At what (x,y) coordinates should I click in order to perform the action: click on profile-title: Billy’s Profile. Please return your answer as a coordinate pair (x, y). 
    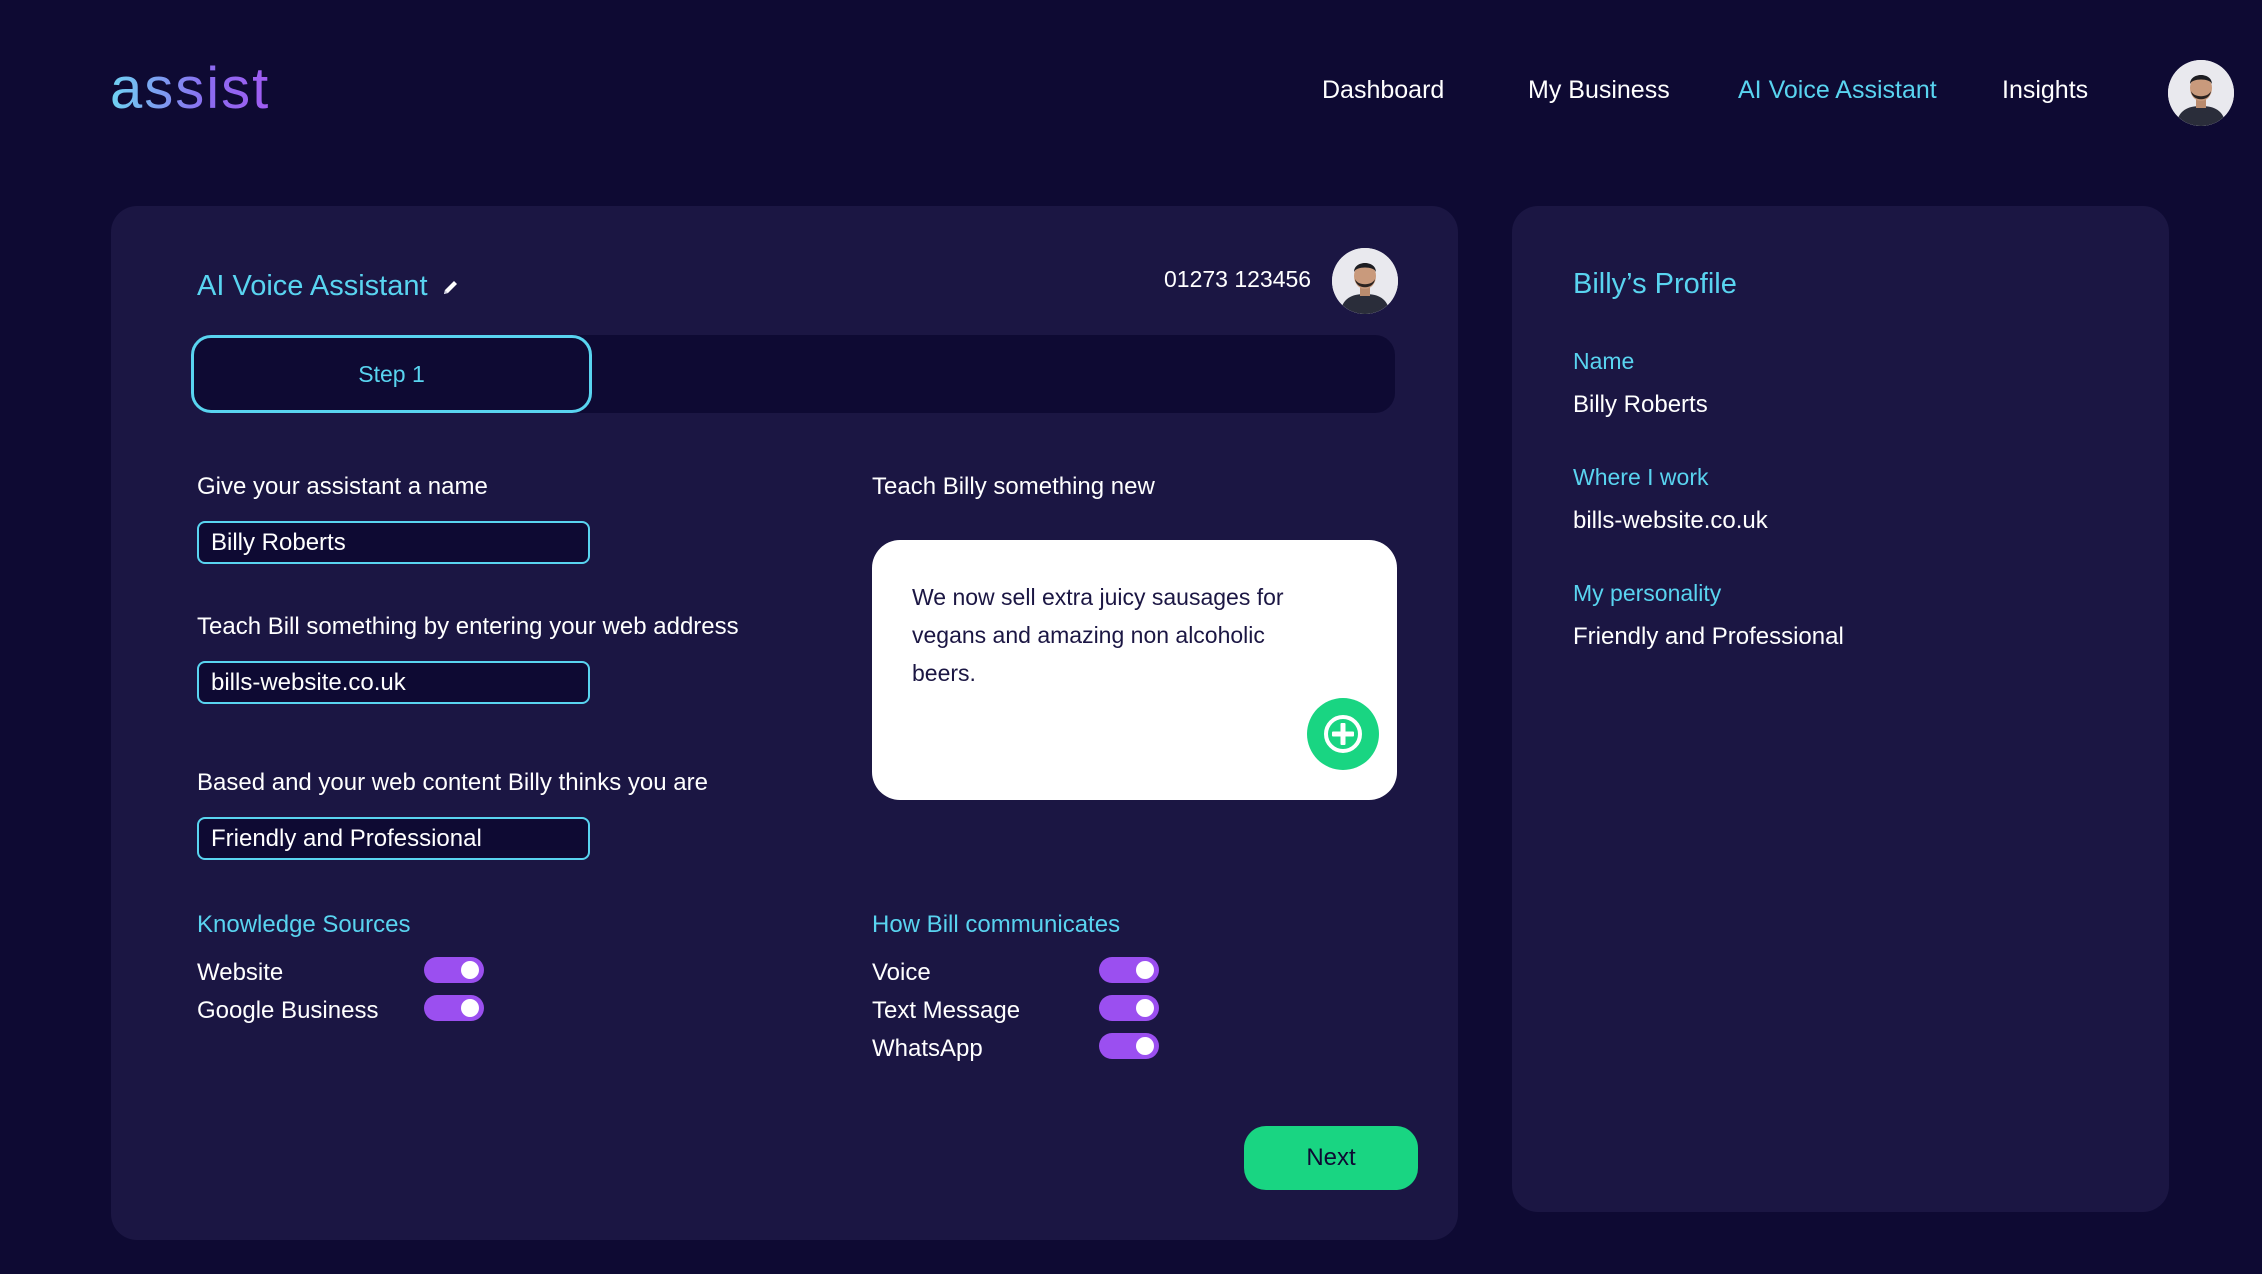
    Looking at the image, I should click on (1655, 284).